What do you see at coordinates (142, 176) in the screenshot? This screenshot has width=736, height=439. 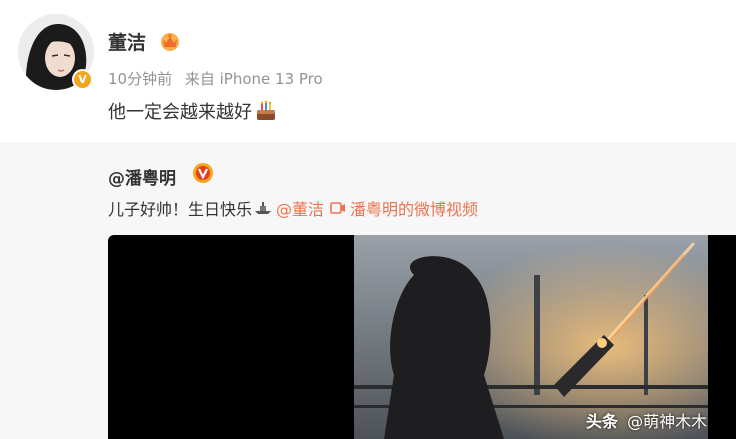 I see `repost-author: @潘粤明` at bounding box center [142, 176].